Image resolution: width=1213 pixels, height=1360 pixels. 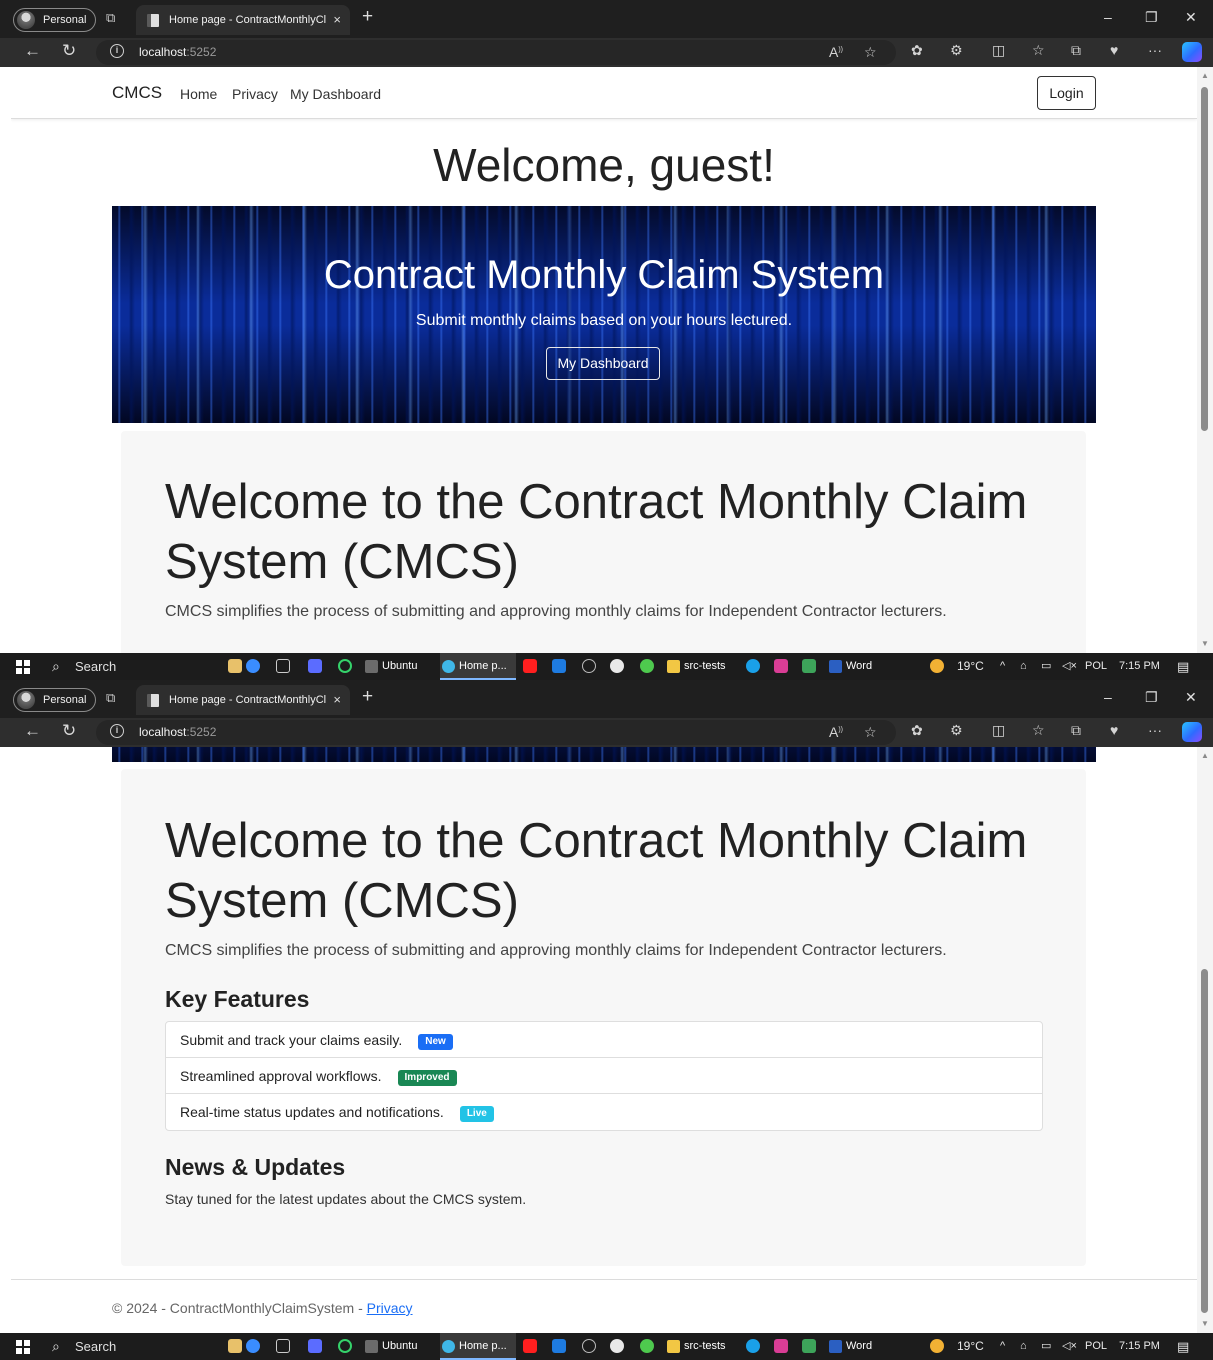 I want to click on scroll-up-icon: ▲, so click(x=1205, y=75).